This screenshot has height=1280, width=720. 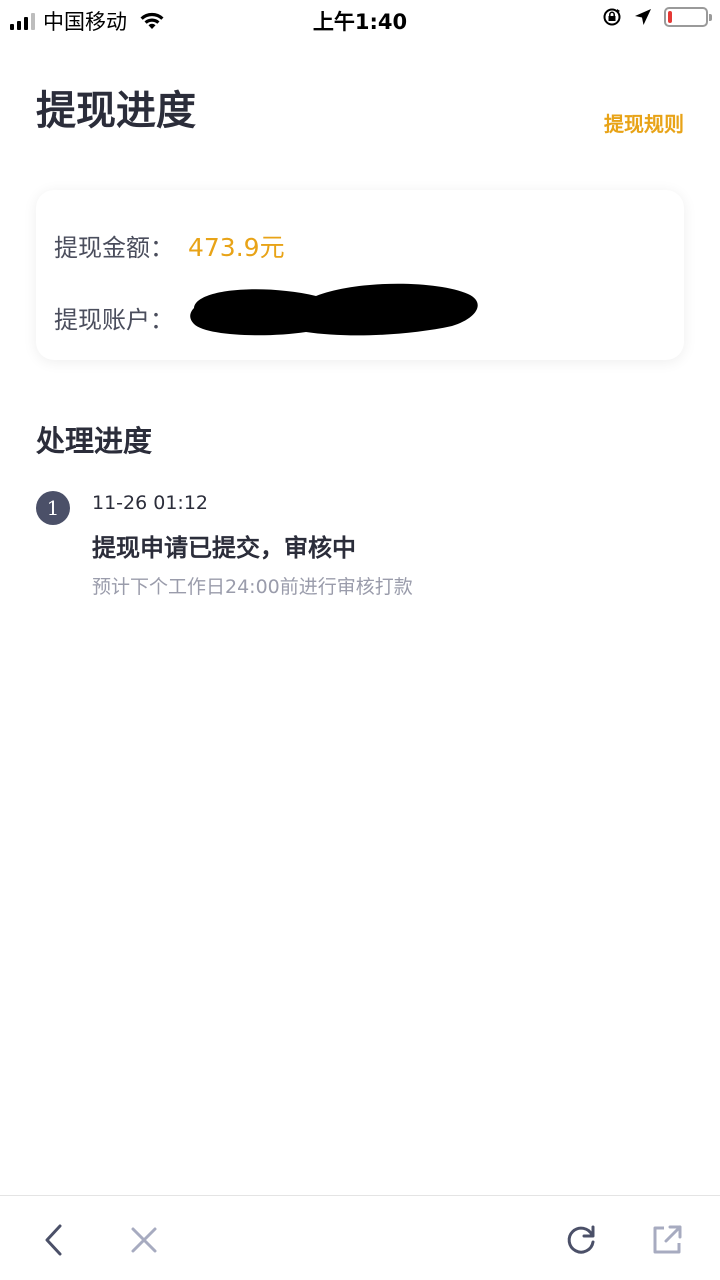 I want to click on progress-title: 处理进度, so click(x=94, y=441).